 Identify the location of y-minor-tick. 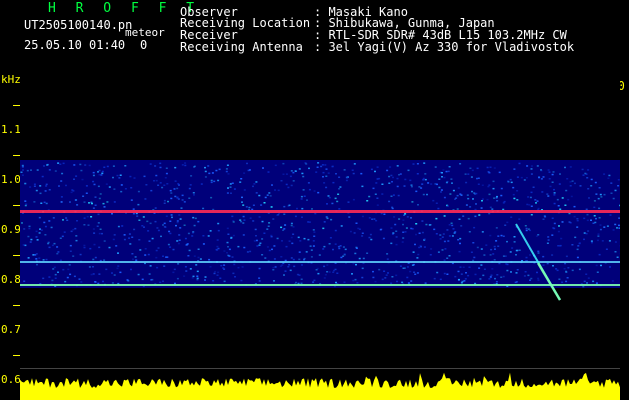
(16, 205).